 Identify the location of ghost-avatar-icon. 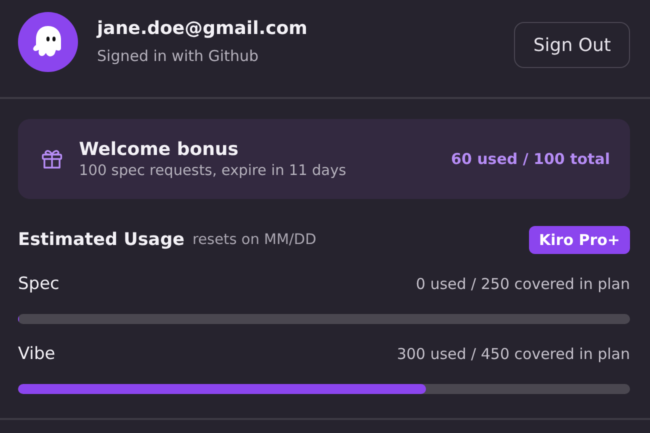
(48, 42).